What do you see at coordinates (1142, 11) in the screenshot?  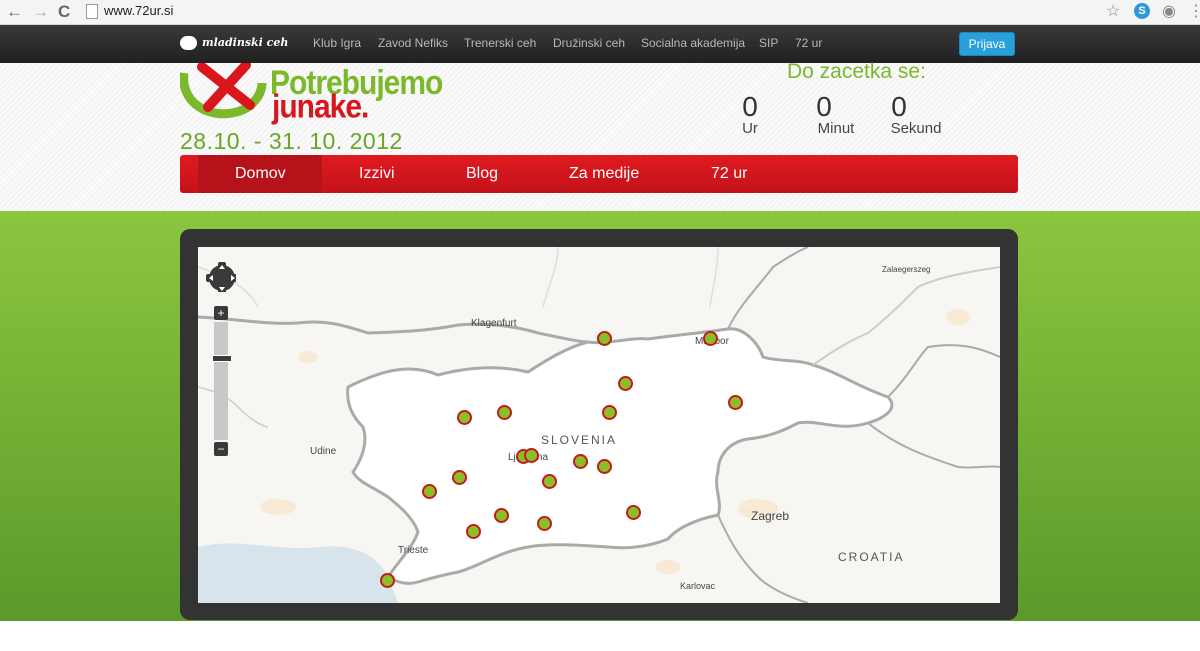 I see `skype-icon: S` at bounding box center [1142, 11].